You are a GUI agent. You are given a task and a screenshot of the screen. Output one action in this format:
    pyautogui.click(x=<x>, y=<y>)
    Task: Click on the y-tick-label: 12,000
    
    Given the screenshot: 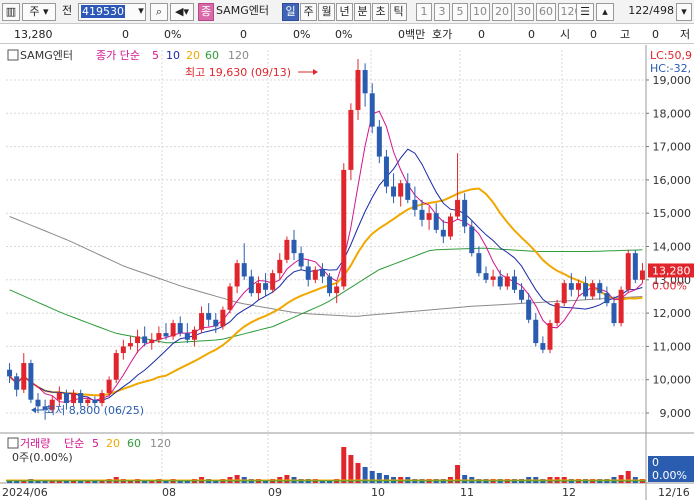 What is the action you would take?
    pyautogui.click(x=672, y=313)
    